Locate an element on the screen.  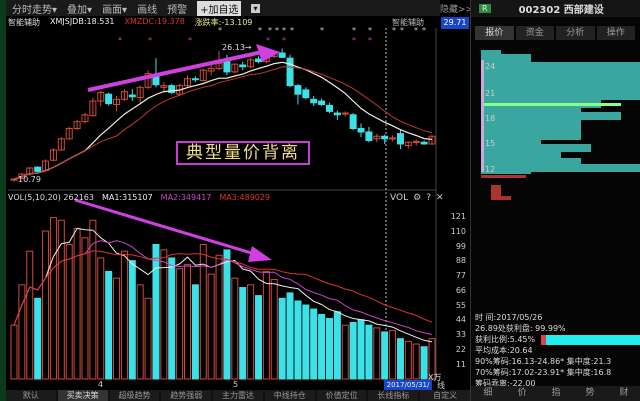
vol-title: VOL(5,10,20) is located at coordinates (34, 197).